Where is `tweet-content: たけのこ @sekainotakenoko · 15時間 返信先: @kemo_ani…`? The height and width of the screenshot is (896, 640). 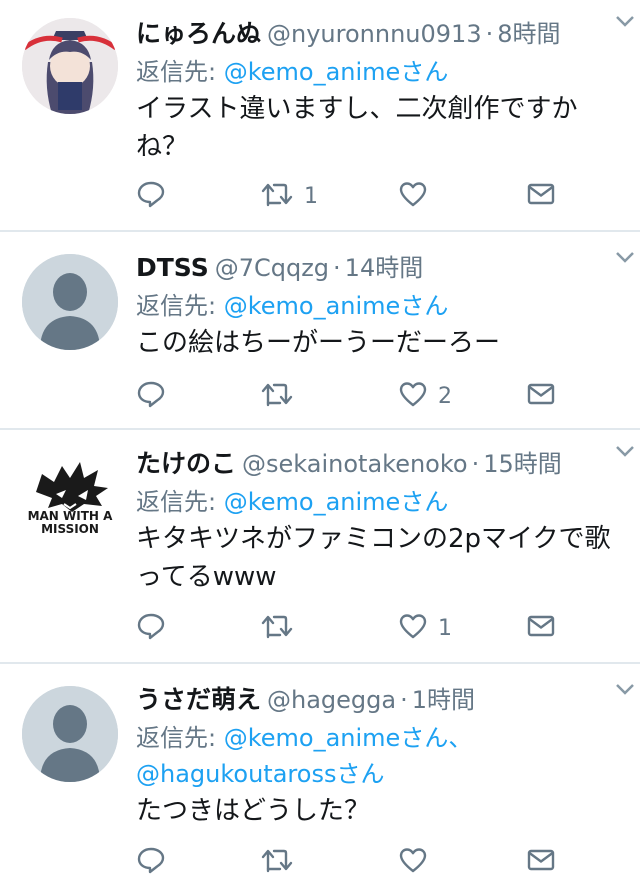 tweet-content: たけのこ @sekainotakenoko · 15時間 返信先: @kemo_ani… is located at coordinates (379, 520).